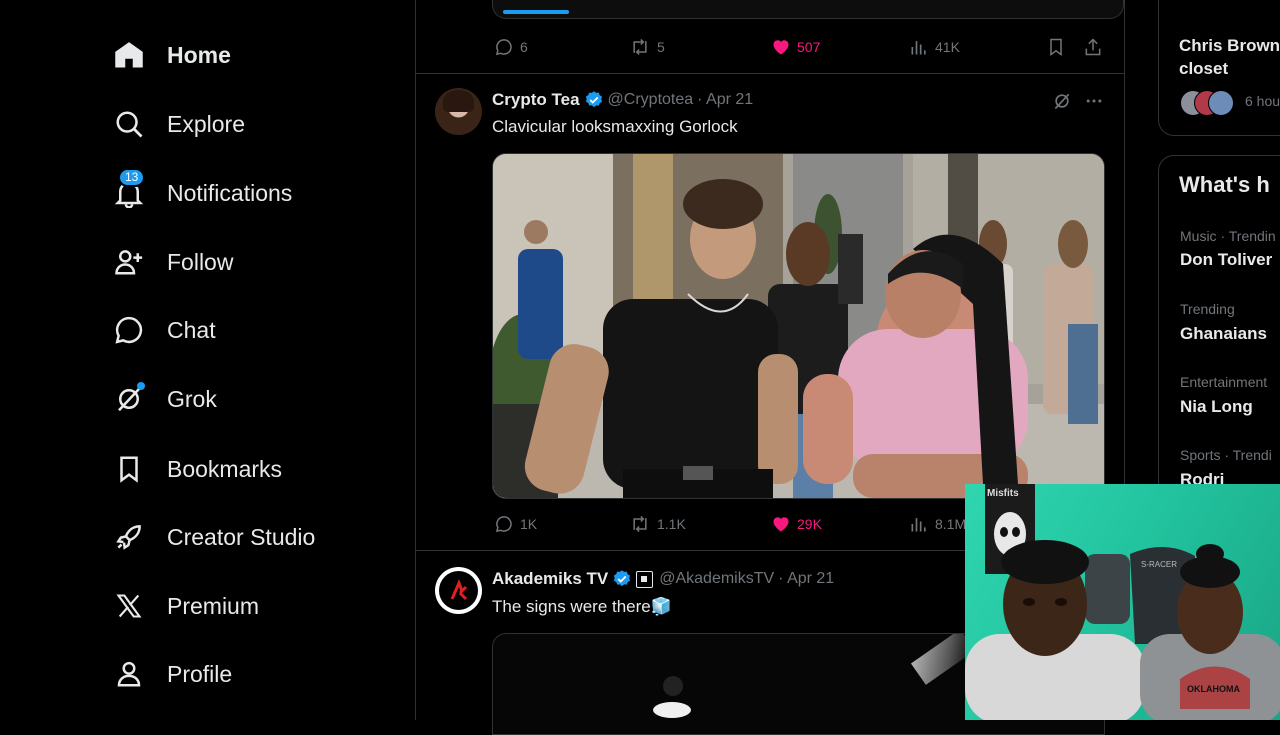 This screenshot has height=735, width=1280. Describe the element at coordinates (536, 12) in the screenshot. I see `video-progress-bar` at that location.